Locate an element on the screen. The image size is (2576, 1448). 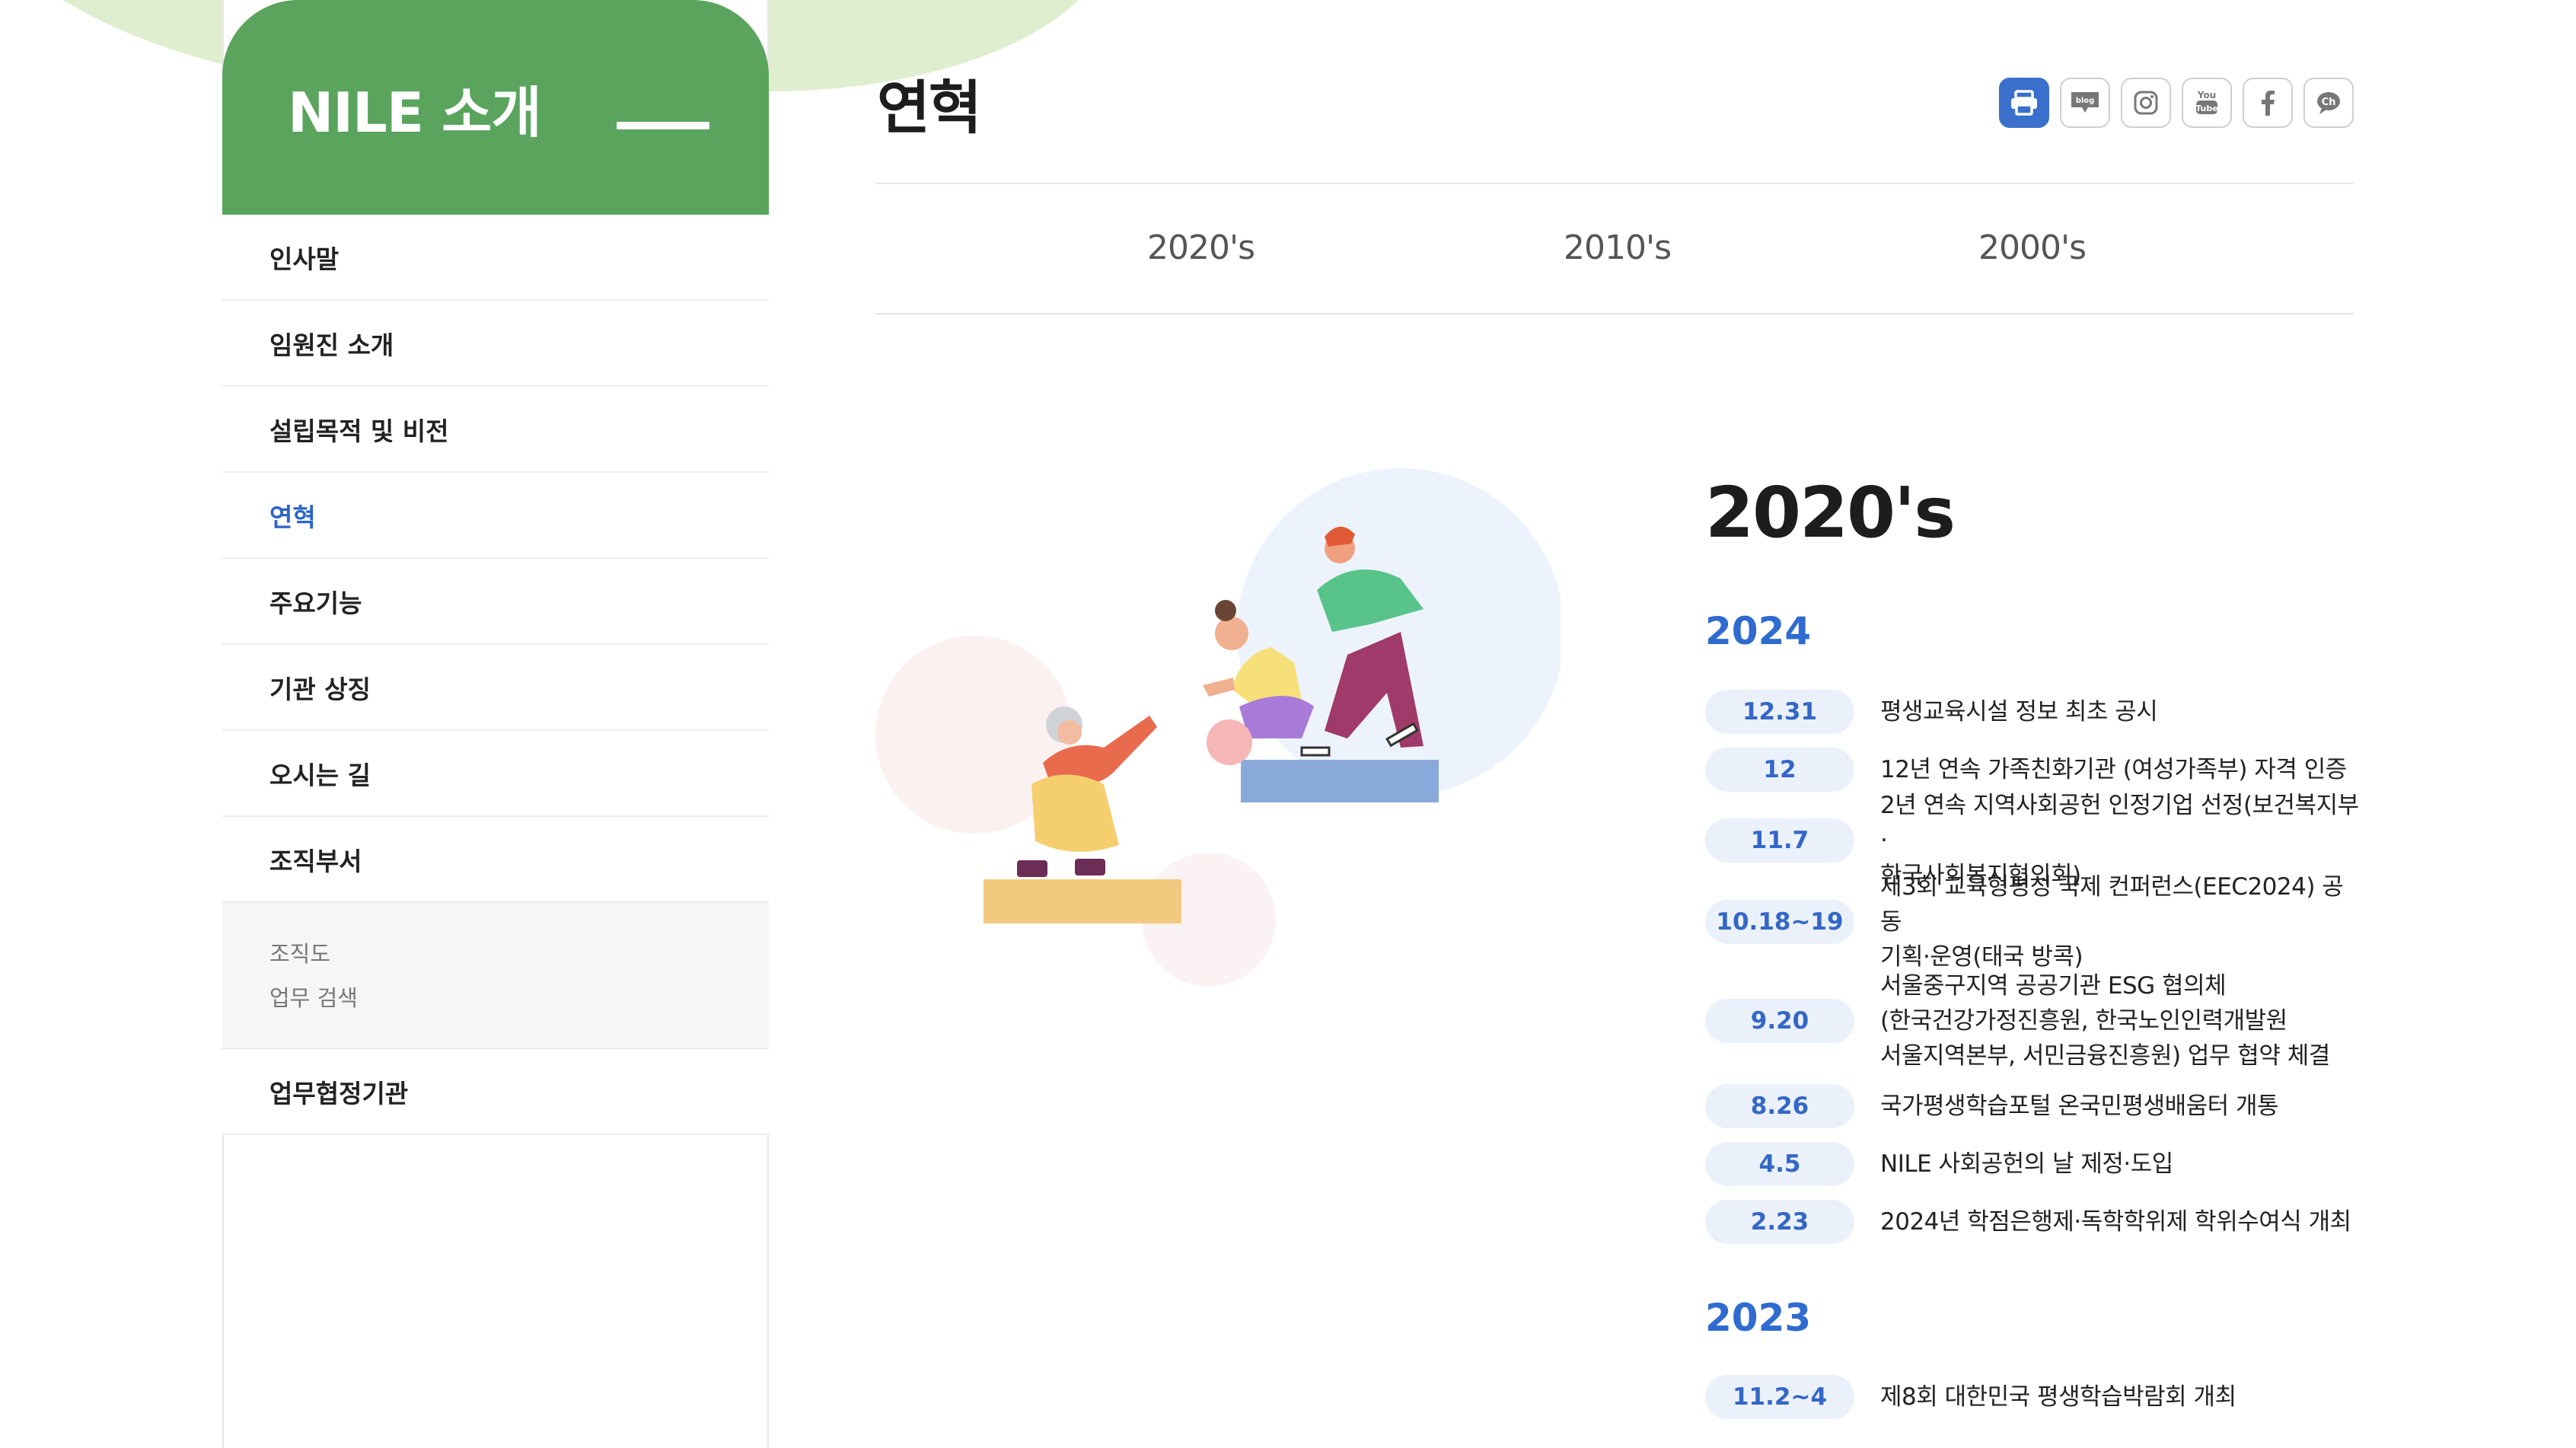
sidebar-subitem-task-search: 업무 검색 is located at coordinates (519, 998).